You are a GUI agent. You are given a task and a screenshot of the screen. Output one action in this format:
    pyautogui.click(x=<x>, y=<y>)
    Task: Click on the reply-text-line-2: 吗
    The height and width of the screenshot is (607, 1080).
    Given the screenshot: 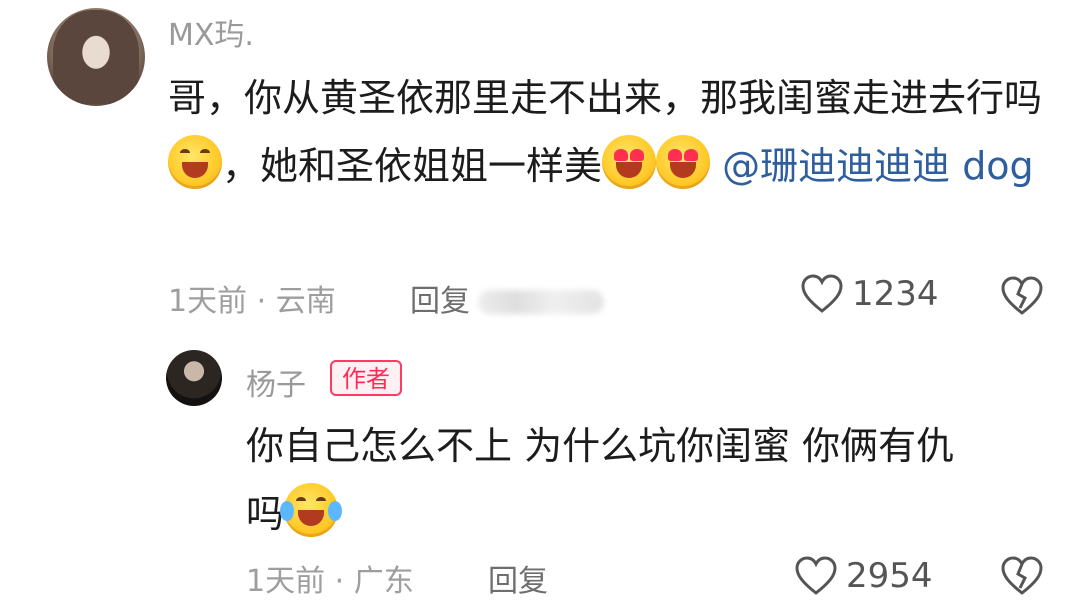 What is the action you would take?
    pyautogui.click(x=646, y=514)
    